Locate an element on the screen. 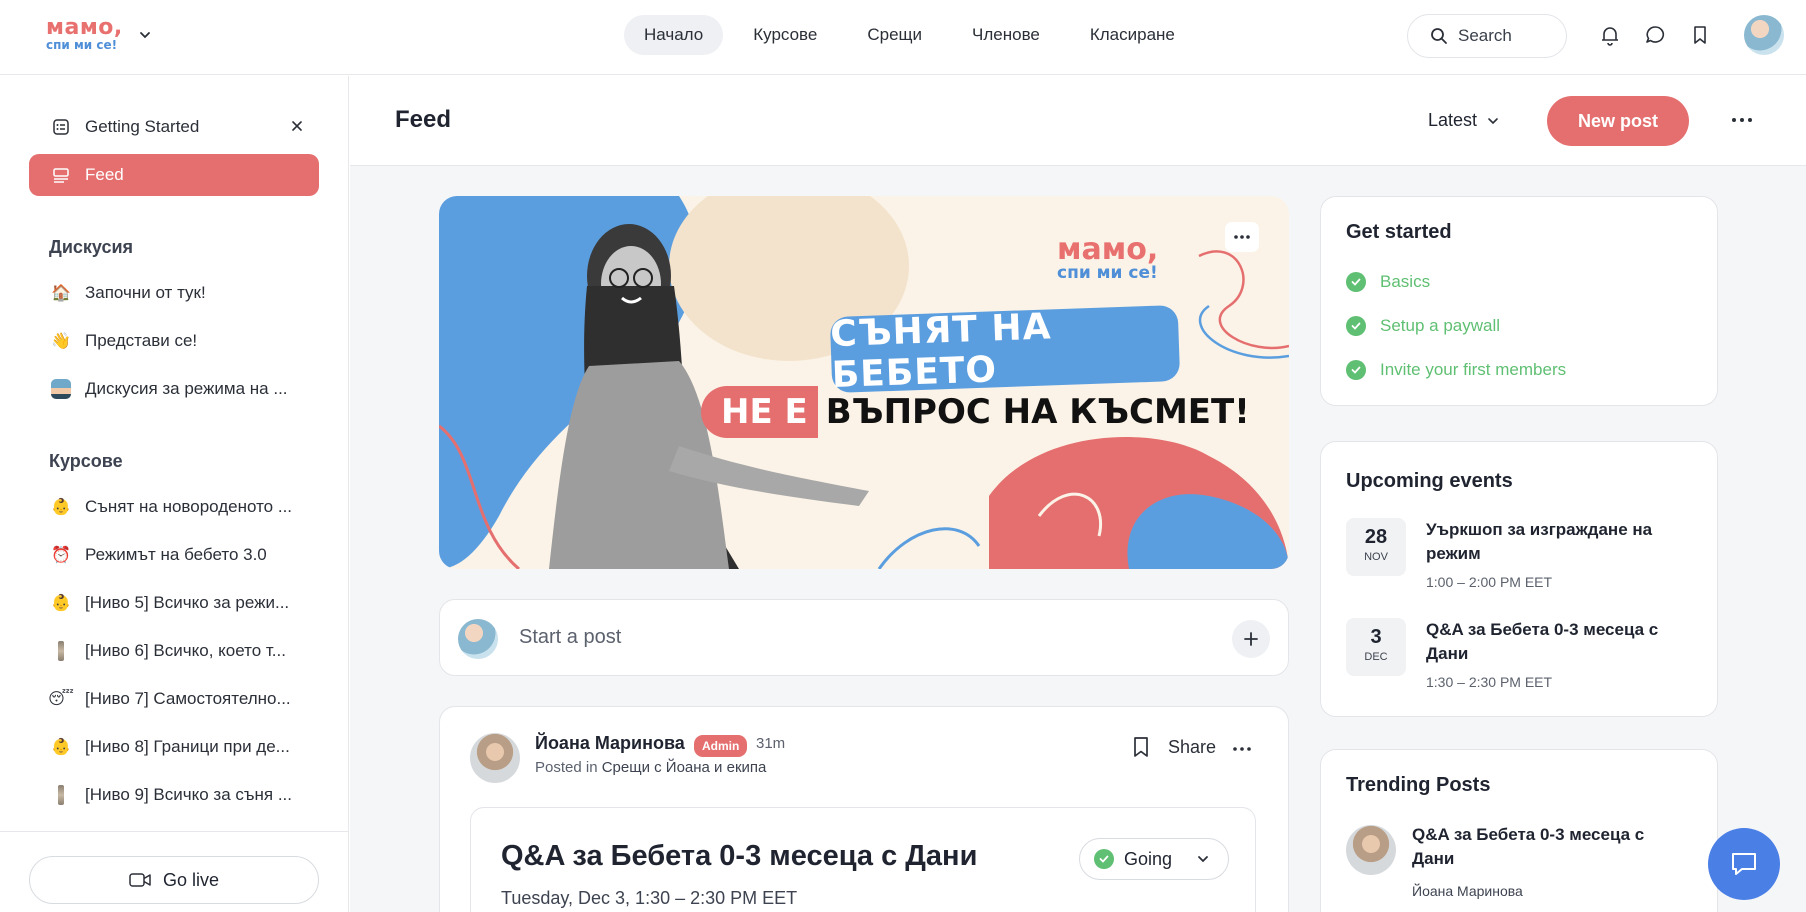 The height and width of the screenshot is (912, 1806). sidebar-footer: Go live is located at coordinates (174, 871).